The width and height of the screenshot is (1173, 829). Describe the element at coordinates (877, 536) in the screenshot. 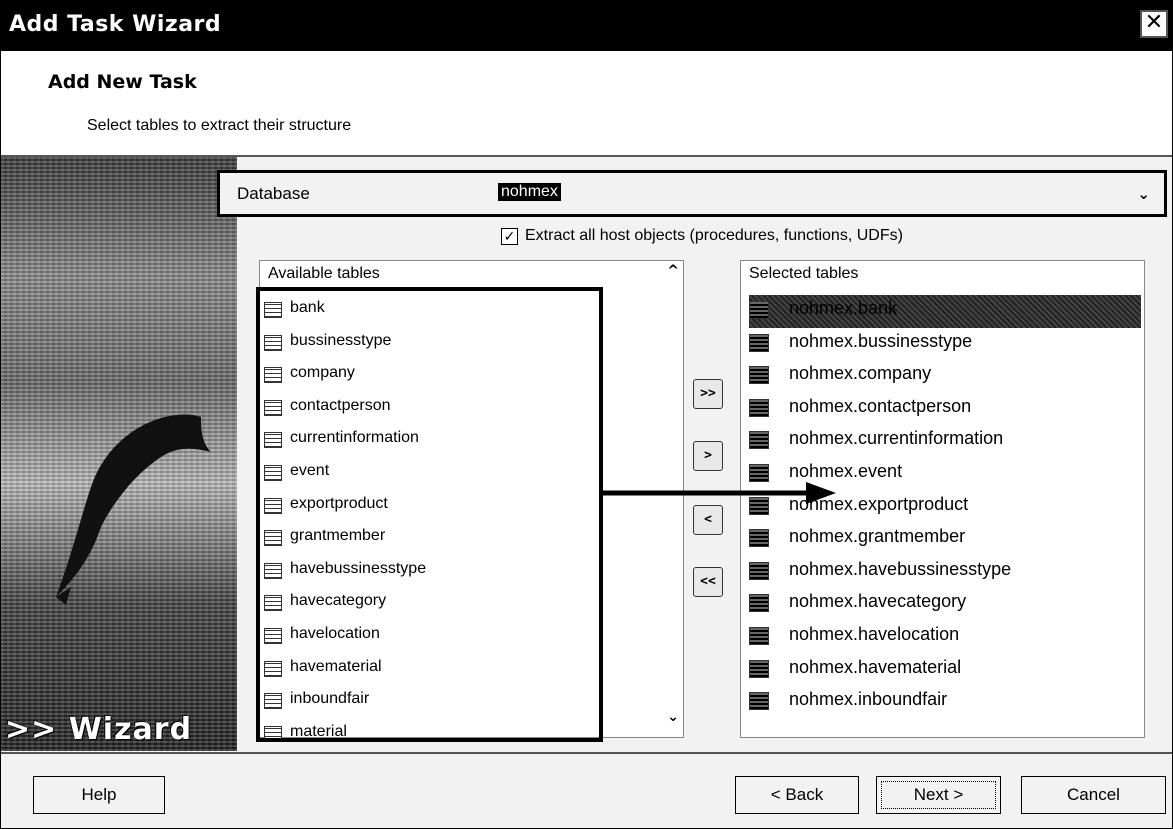

I see `table-name: nohmex.grantmember` at that location.